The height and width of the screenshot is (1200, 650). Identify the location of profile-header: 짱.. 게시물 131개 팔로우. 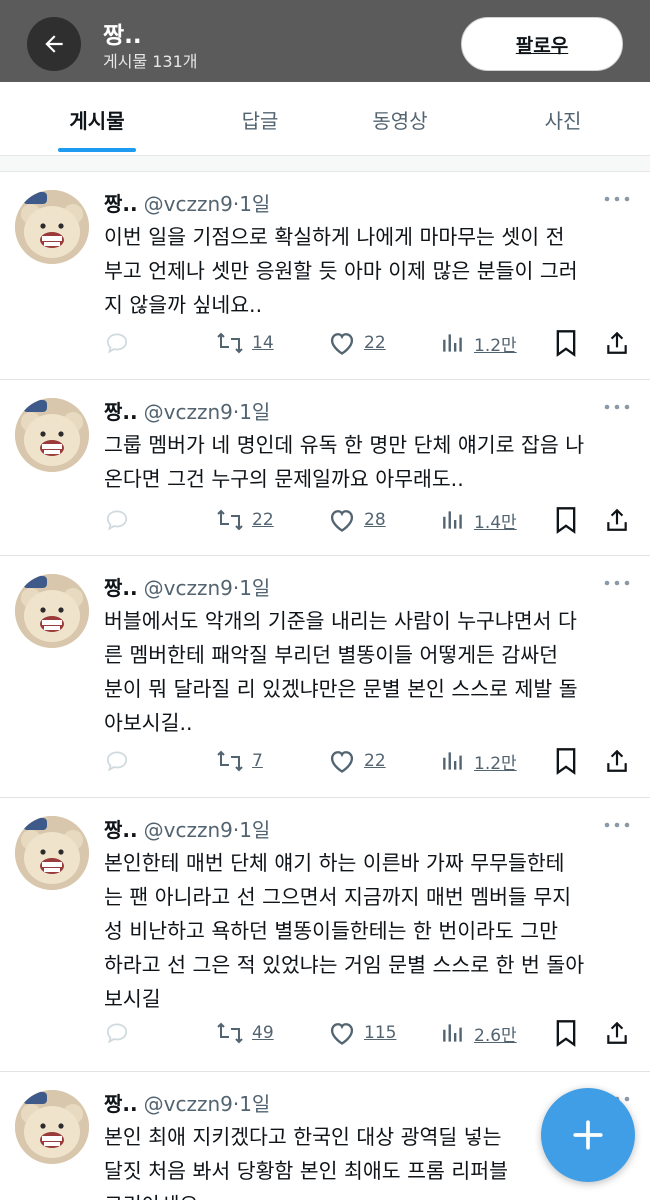
(325, 41).